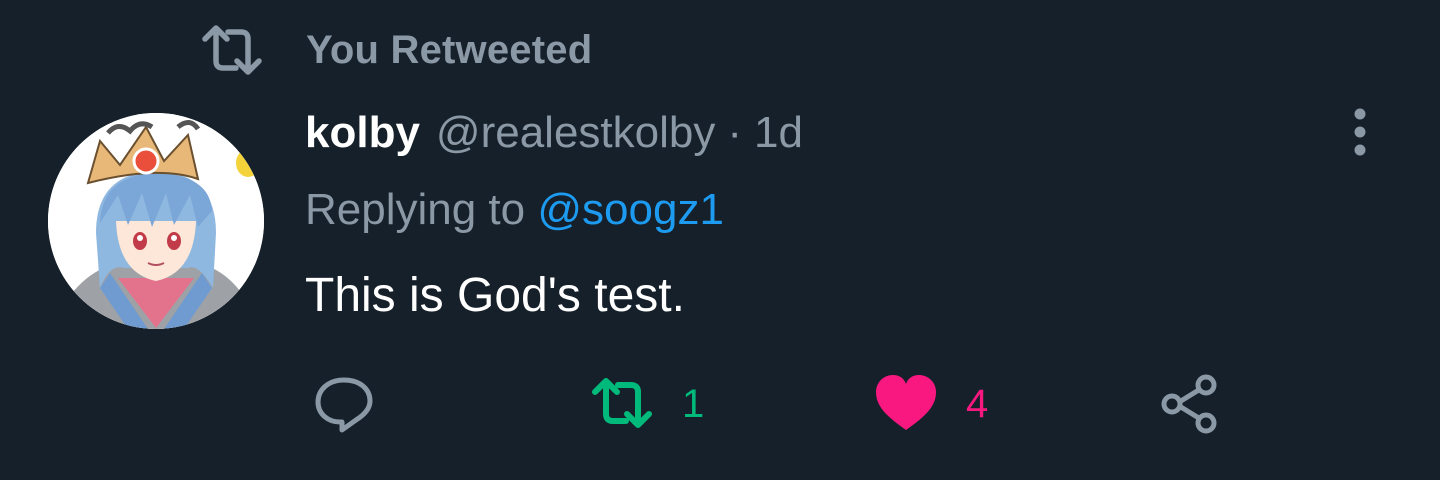 The width and height of the screenshot is (1440, 480). Describe the element at coordinates (693, 403) in the screenshot. I see `retweet-count: 1` at that location.